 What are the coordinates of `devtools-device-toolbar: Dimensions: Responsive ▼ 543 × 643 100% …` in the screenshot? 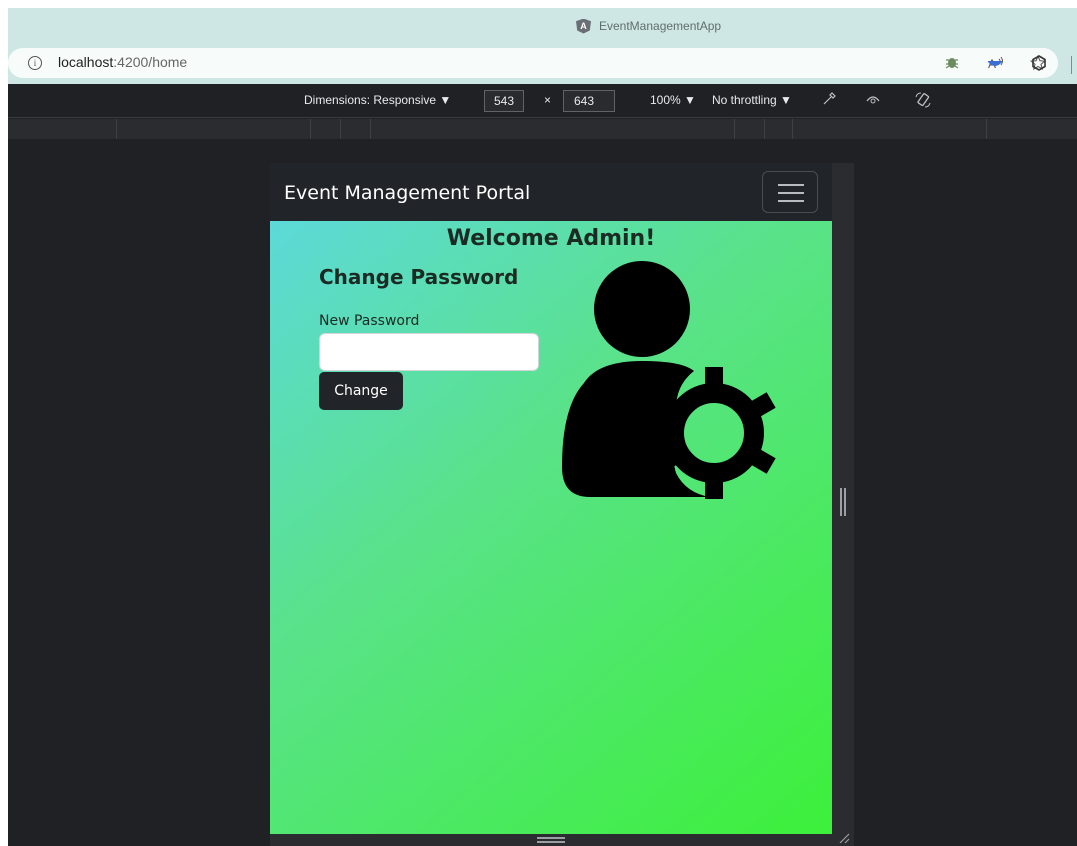 It's located at (542, 101).